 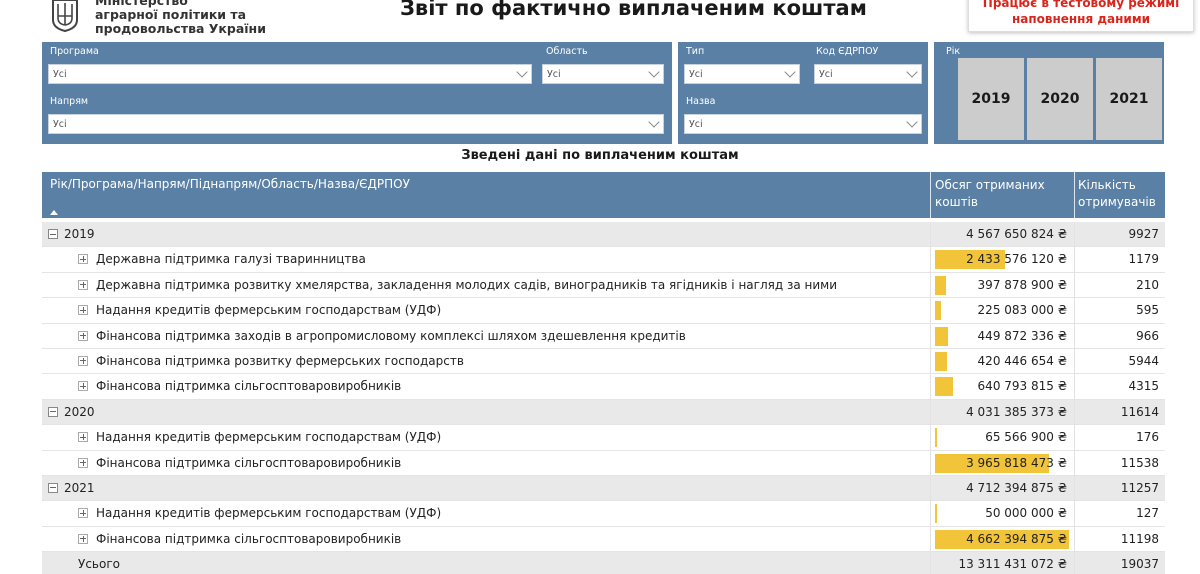 What do you see at coordinates (1139, 462) in the screenshot?
I see `row-count: 11538` at bounding box center [1139, 462].